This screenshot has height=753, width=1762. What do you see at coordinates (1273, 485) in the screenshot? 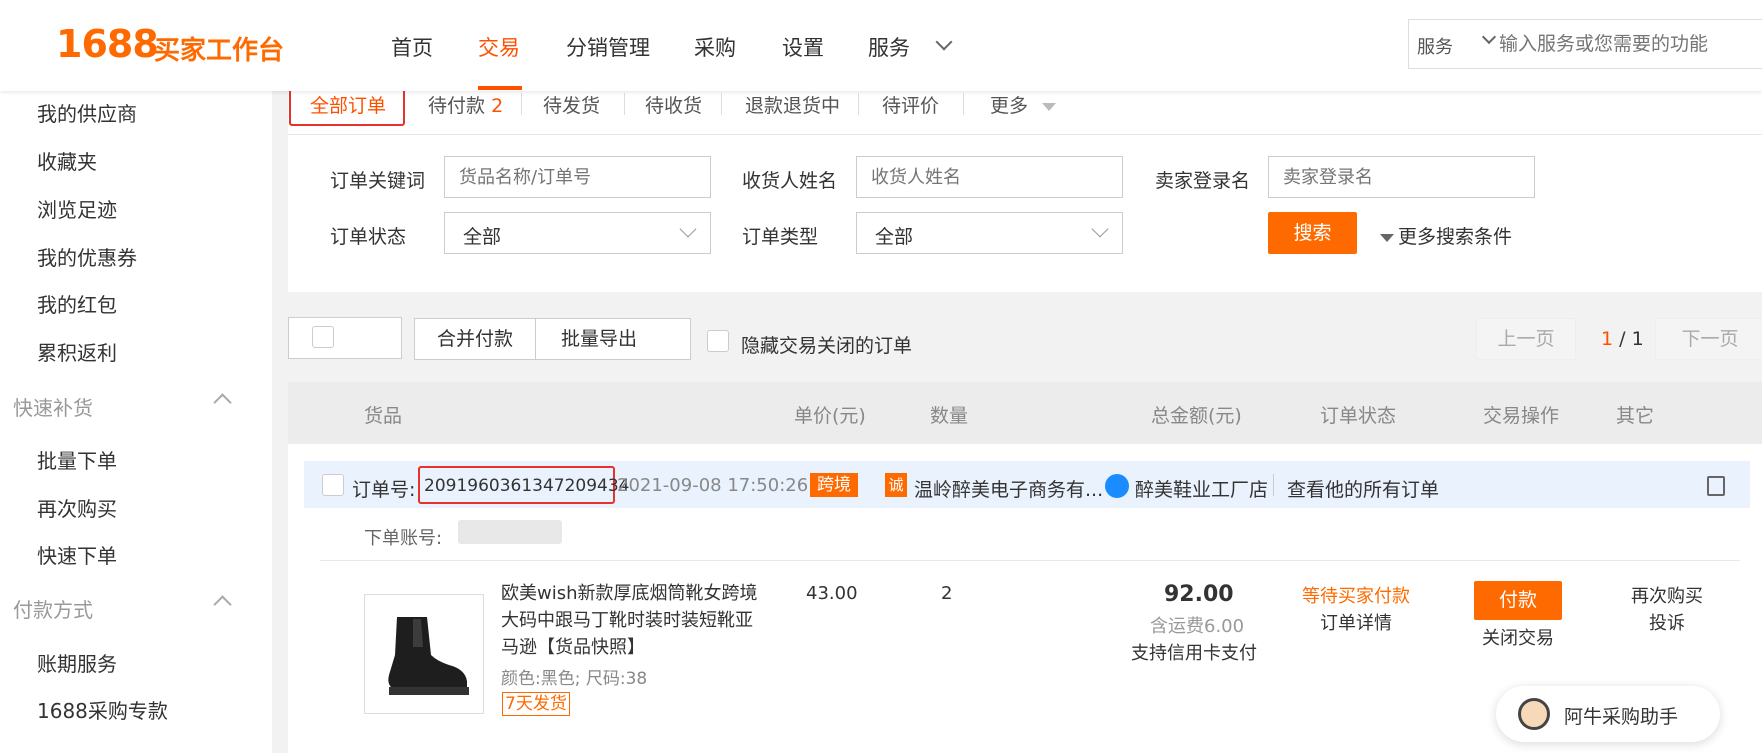
I see `divider` at bounding box center [1273, 485].